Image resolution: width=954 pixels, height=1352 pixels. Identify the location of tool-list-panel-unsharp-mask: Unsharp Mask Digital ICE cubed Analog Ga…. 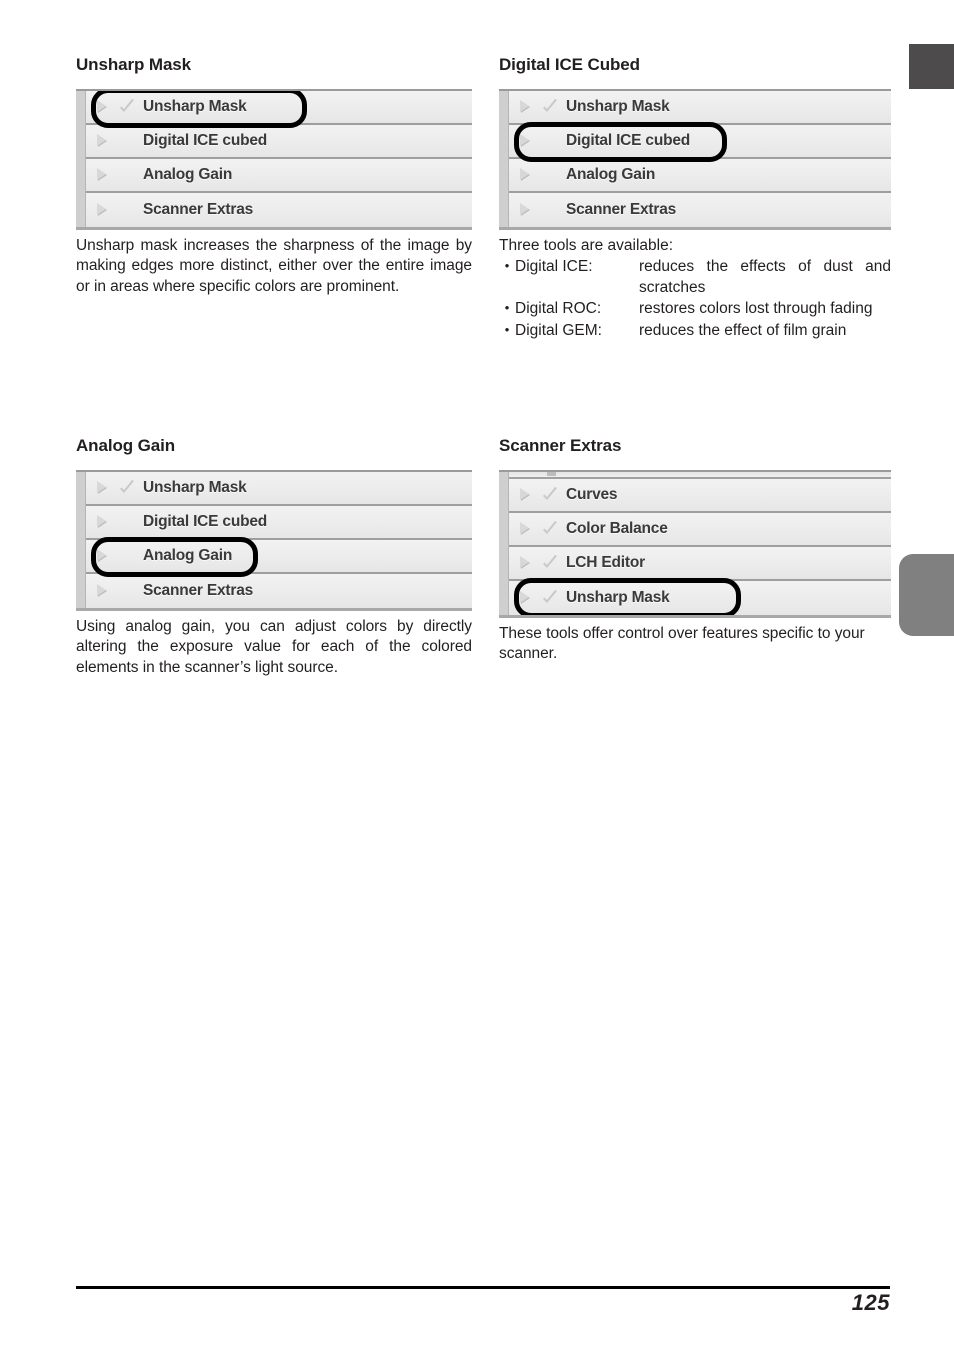
(274, 159).